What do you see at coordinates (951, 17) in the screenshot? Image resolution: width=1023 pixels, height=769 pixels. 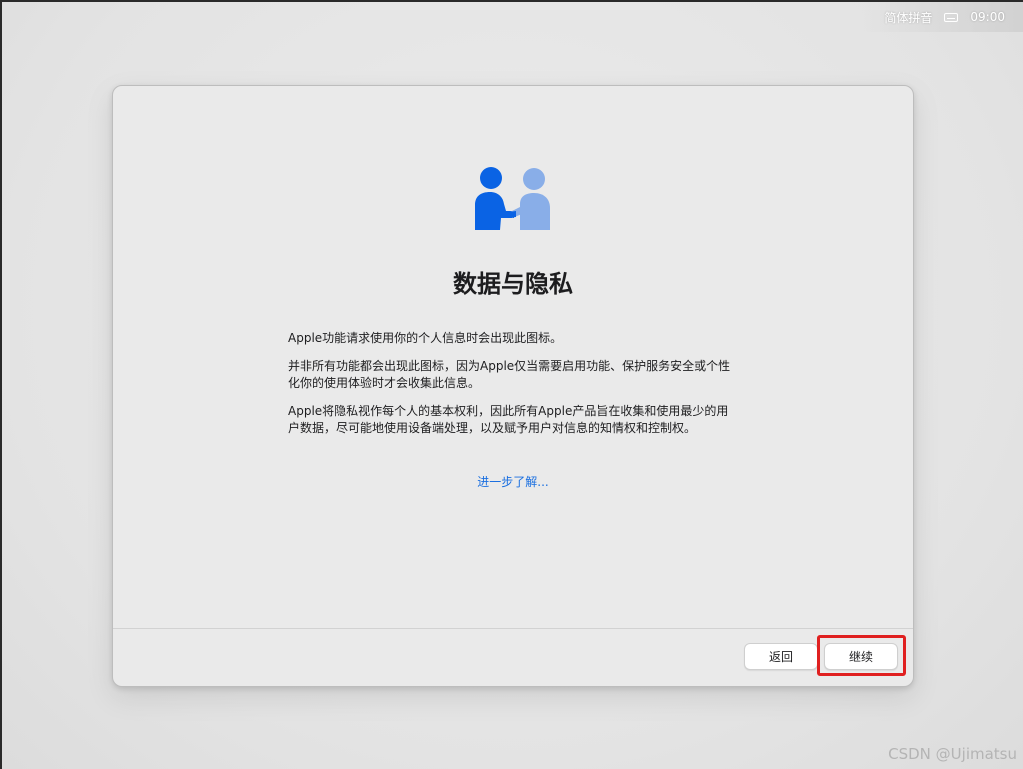 I see `keyboard-icon` at bounding box center [951, 17].